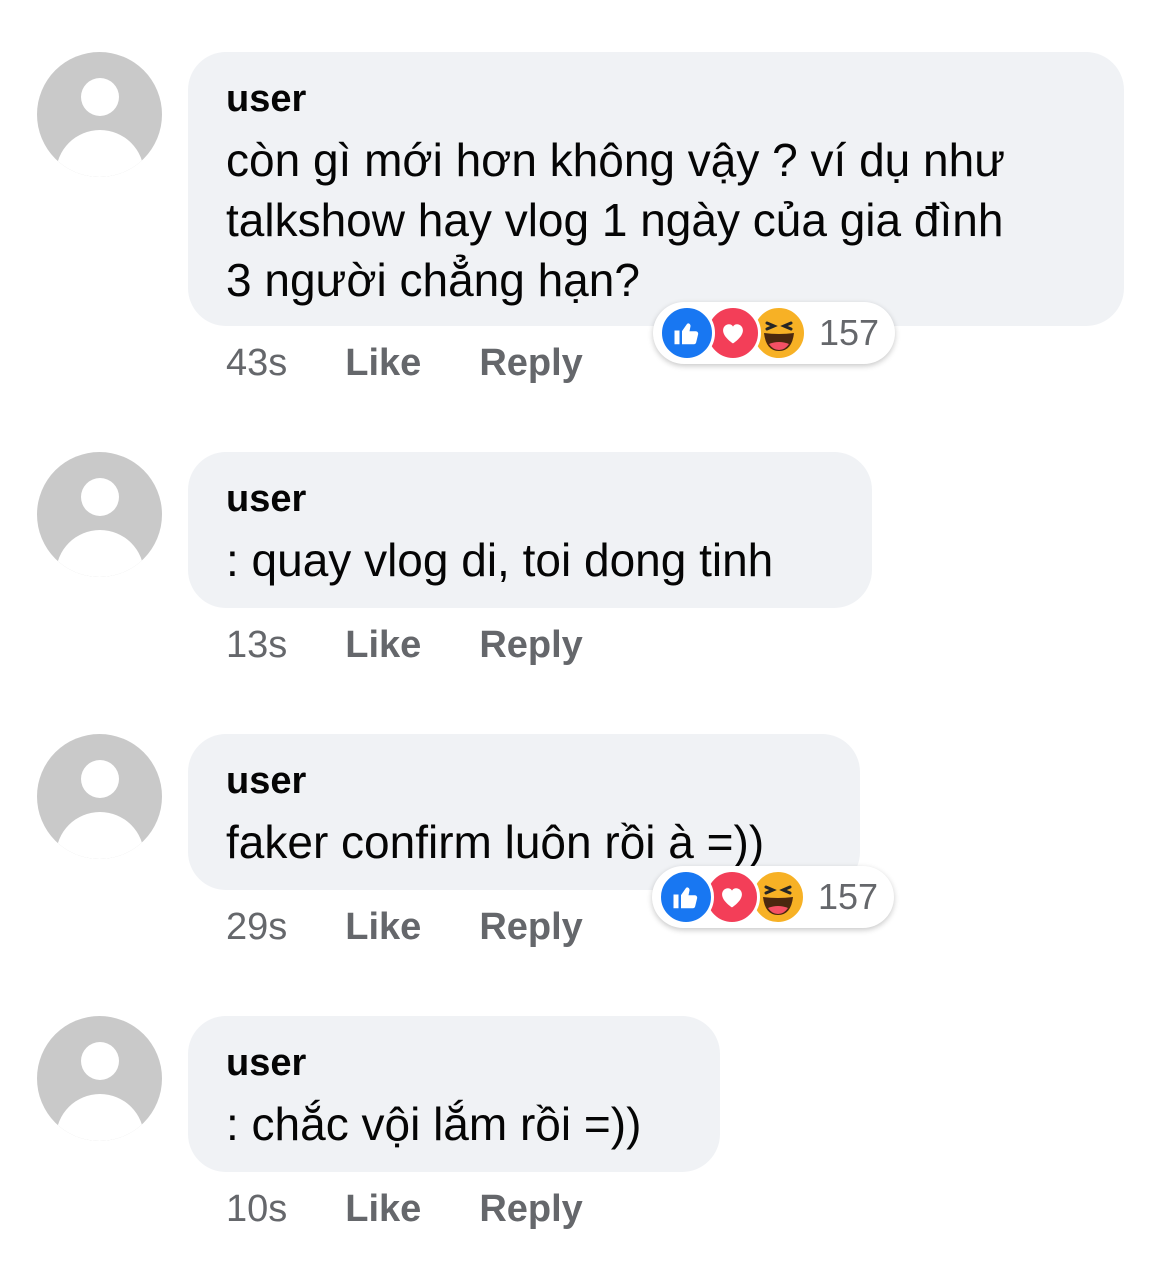 The image size is (1170, 1280). What do you see at coordinates (454, 1094) in the screenshot?
I see `comment-bubble: user : chắc vội lắm rồi =))` at bounding box center [454, 1094].